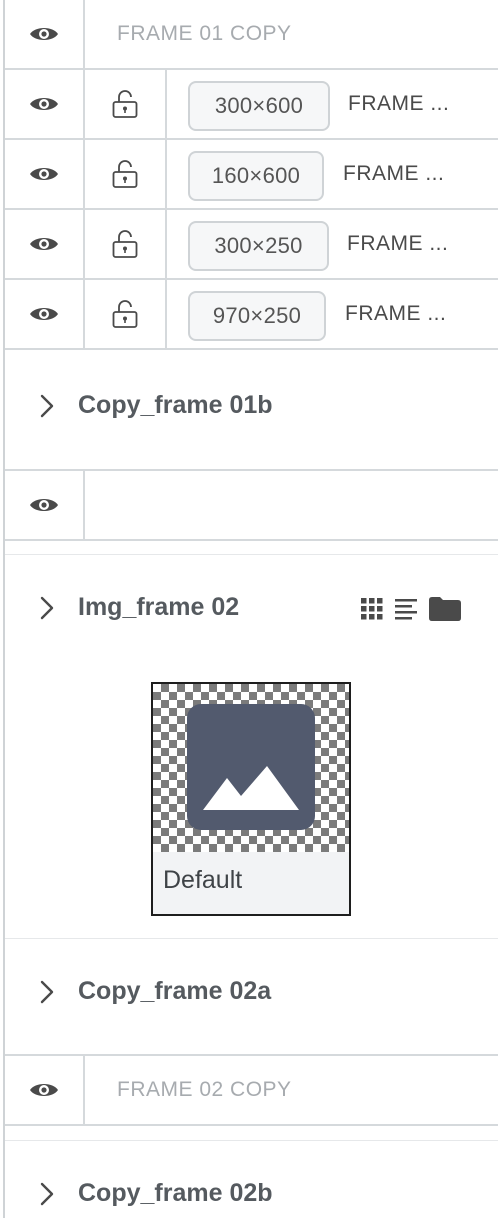  Describe the element at coordinates (445, 609) in the screenshot. I see `folder-icon` at that location.